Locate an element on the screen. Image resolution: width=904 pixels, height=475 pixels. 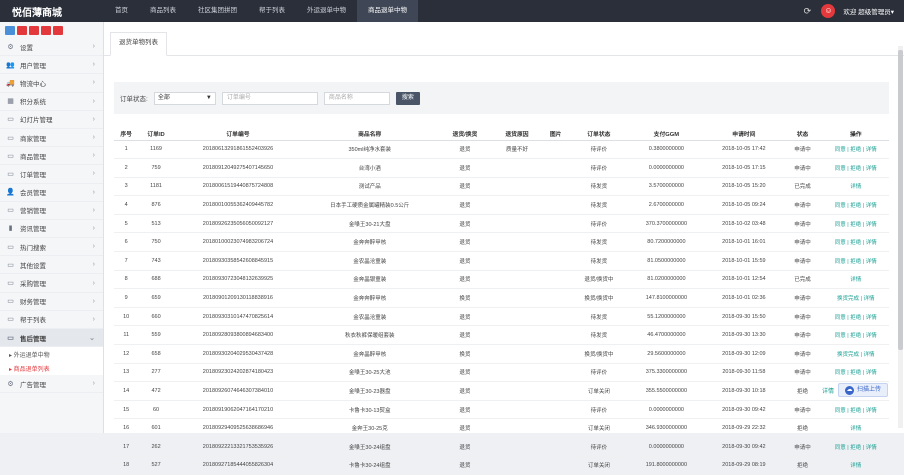
table-cell: 换货/换货中 is located at coordinates (599, 298).